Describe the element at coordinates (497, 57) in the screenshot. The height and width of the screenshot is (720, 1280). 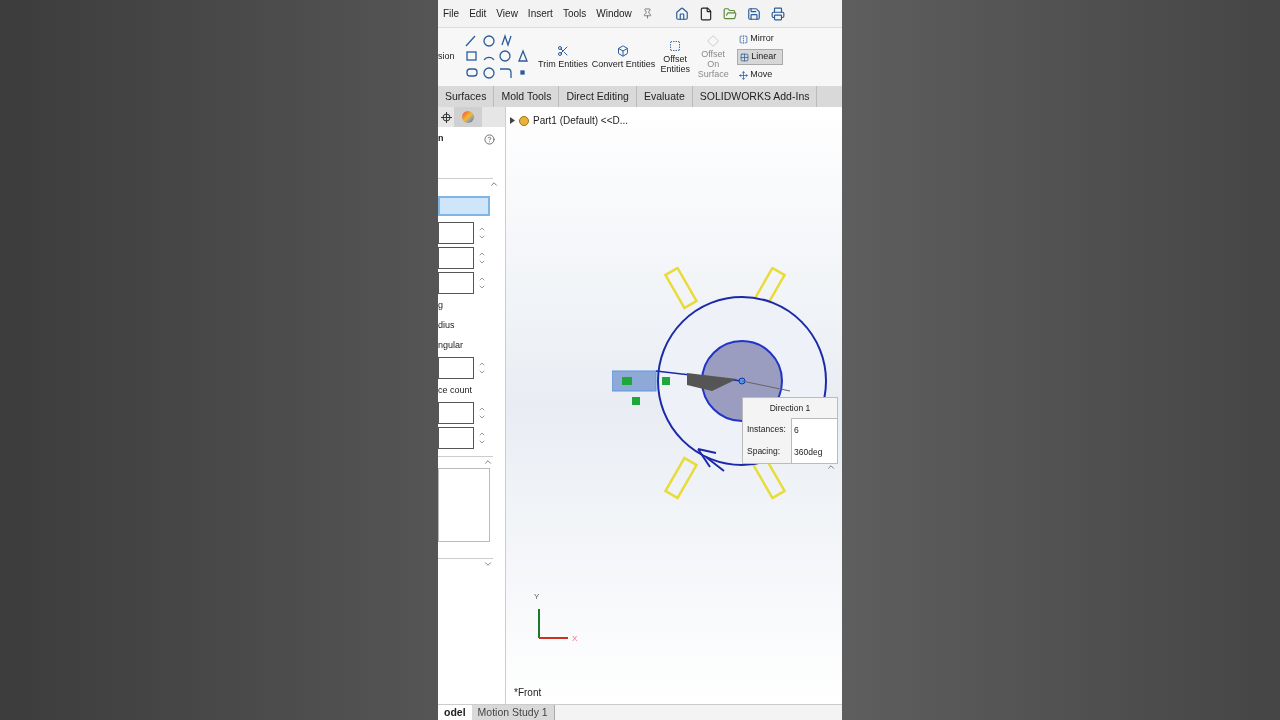
I see `sketch-tools-drawing` at that location.